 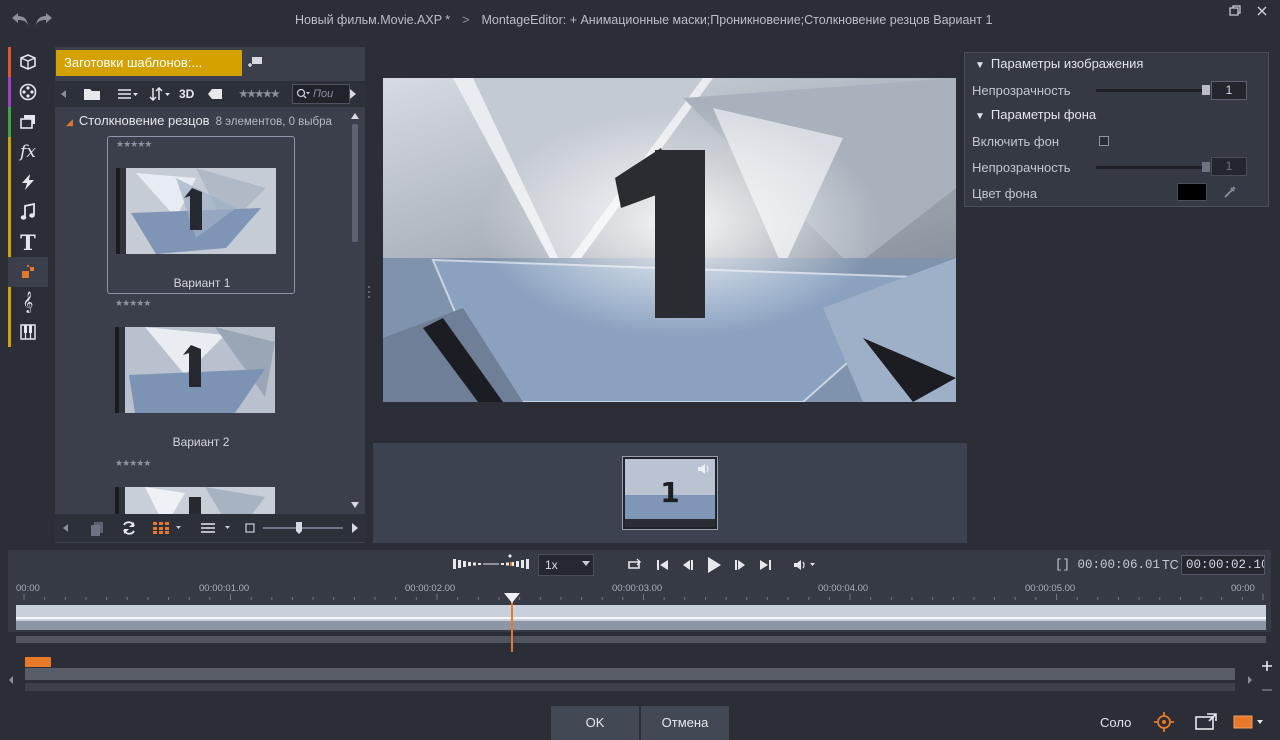 What do you see at coordinates (1235, 11) in the screenshot?
I see `restore-window-icon` at bounding box center [1235, 11].